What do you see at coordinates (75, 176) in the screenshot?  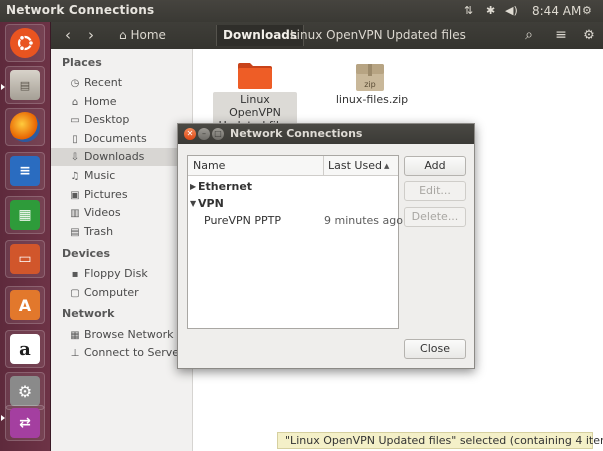 I see `music-icon: ♫` at bounding box center [75, 176].